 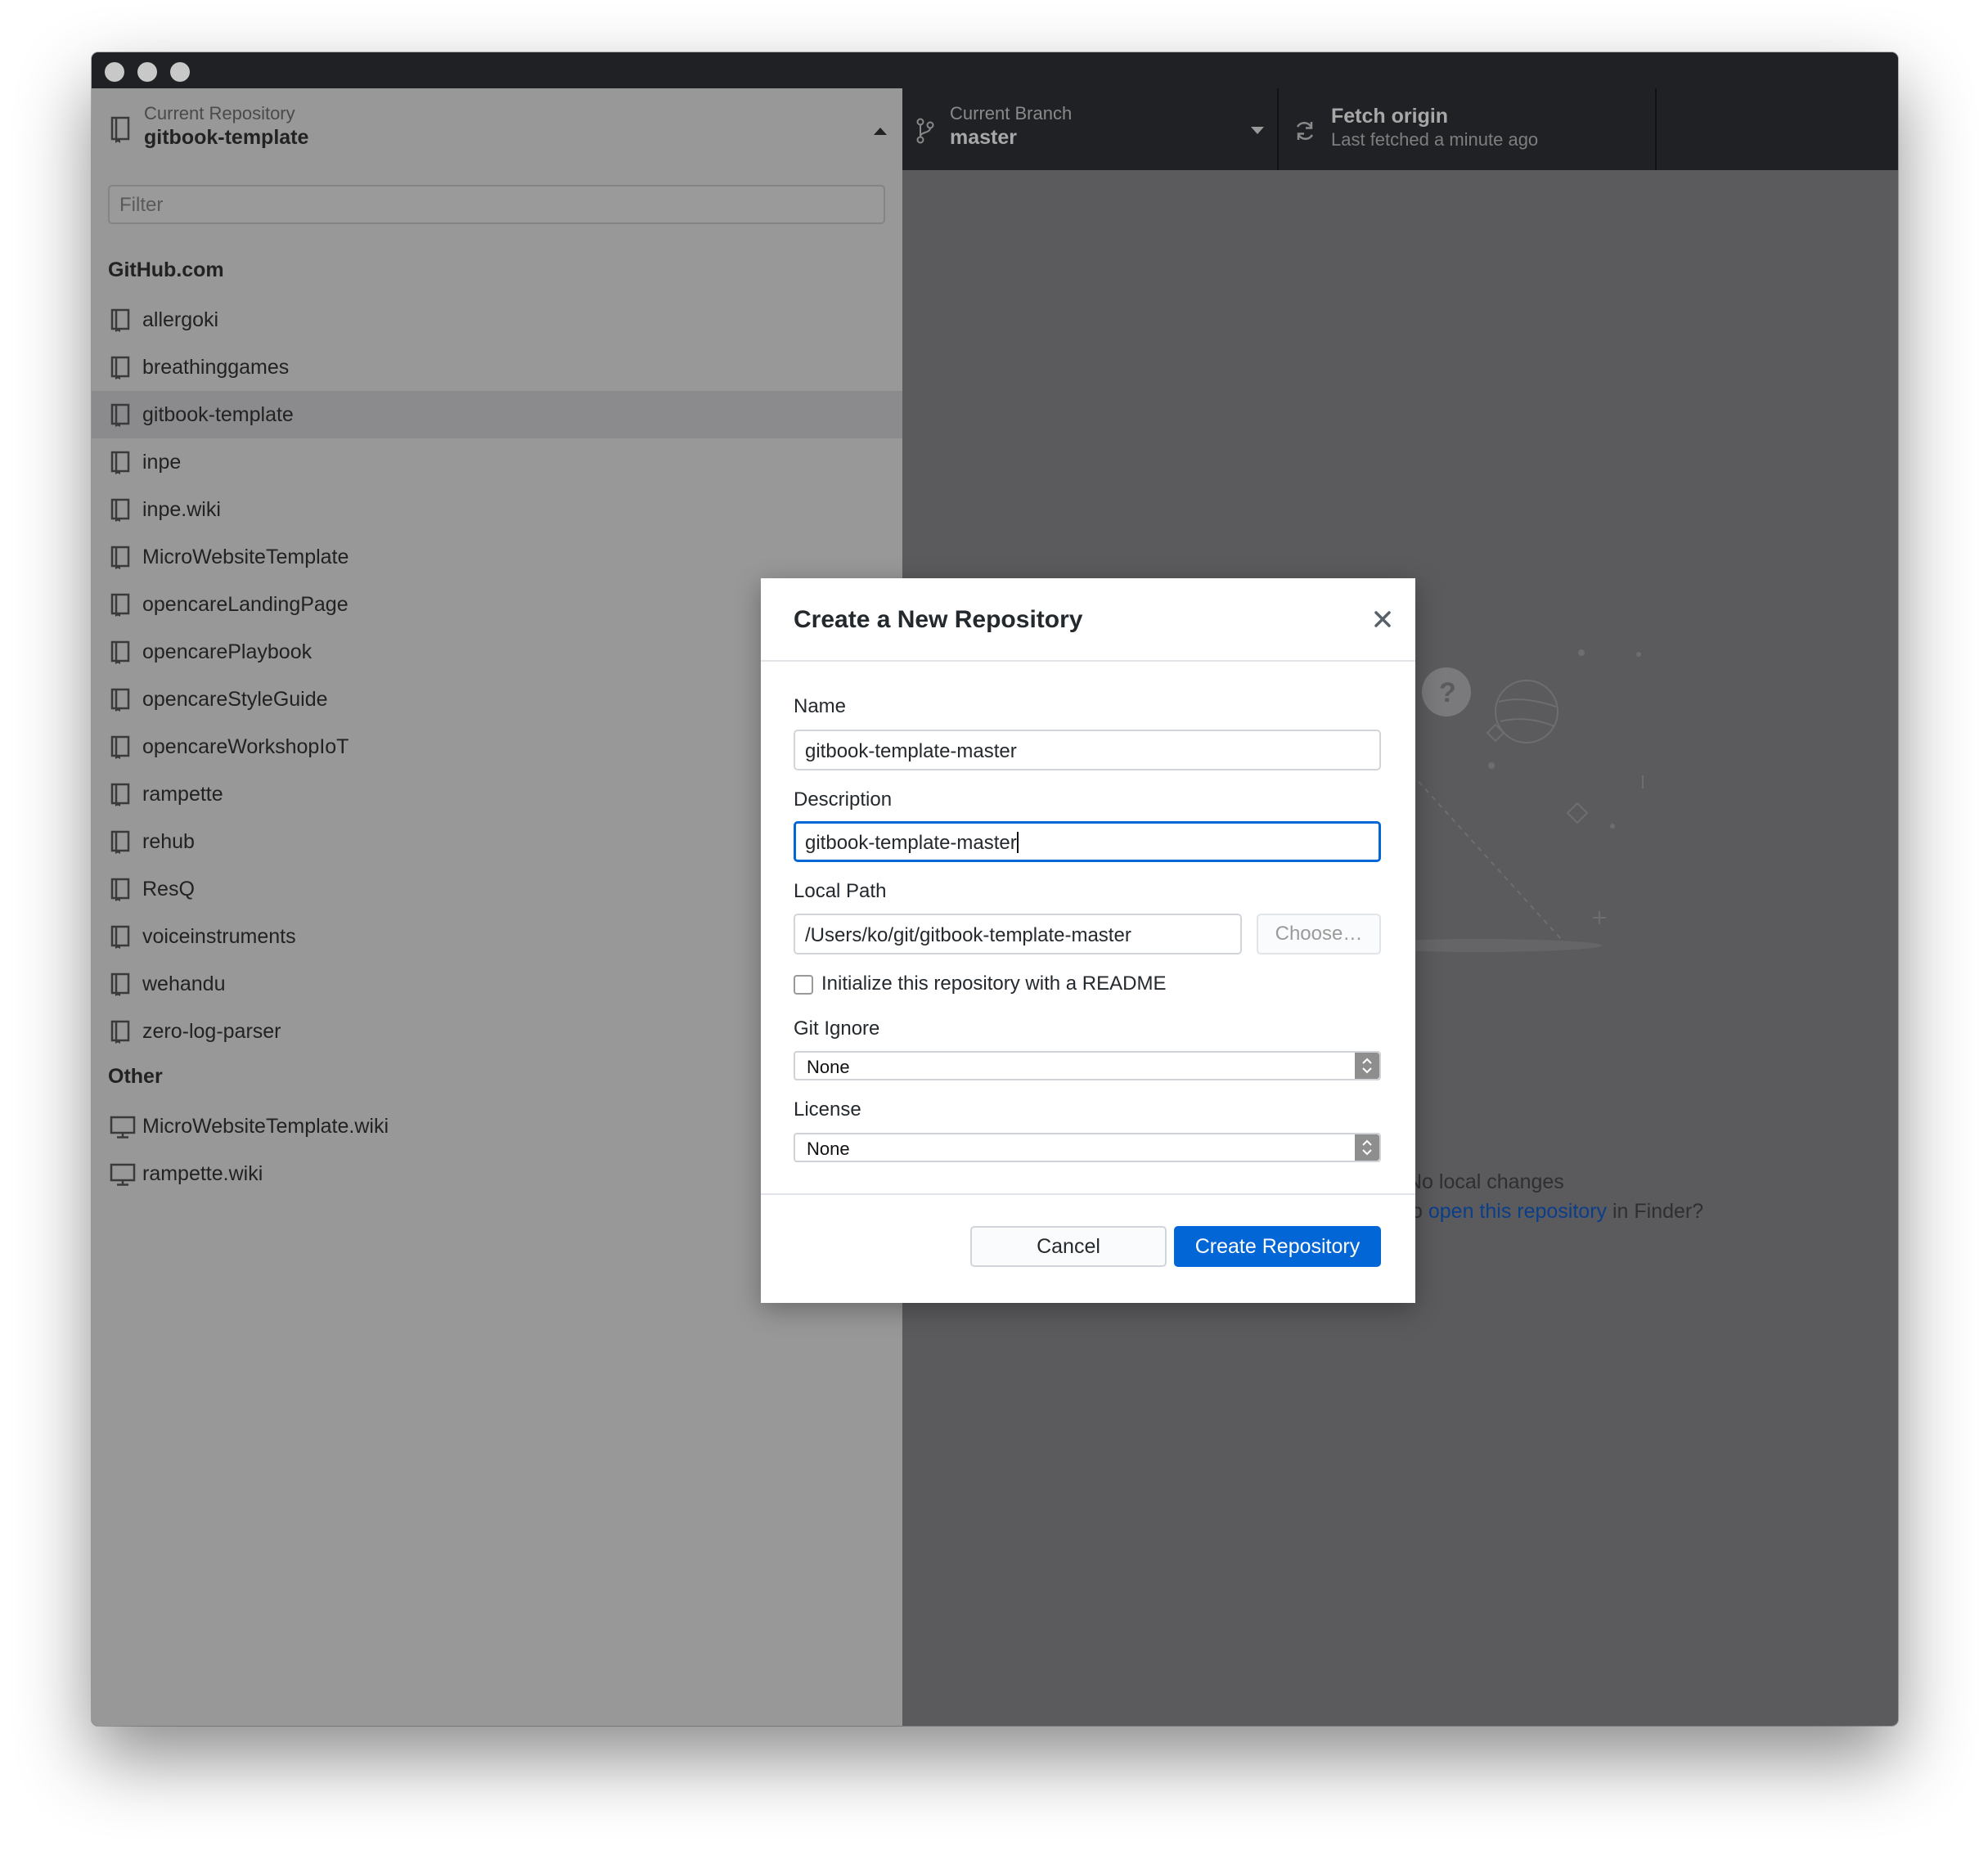 I want to click on fetch-origin-button: Fetch origin Last fetched a minute ago, so click(x=1468, y=129).